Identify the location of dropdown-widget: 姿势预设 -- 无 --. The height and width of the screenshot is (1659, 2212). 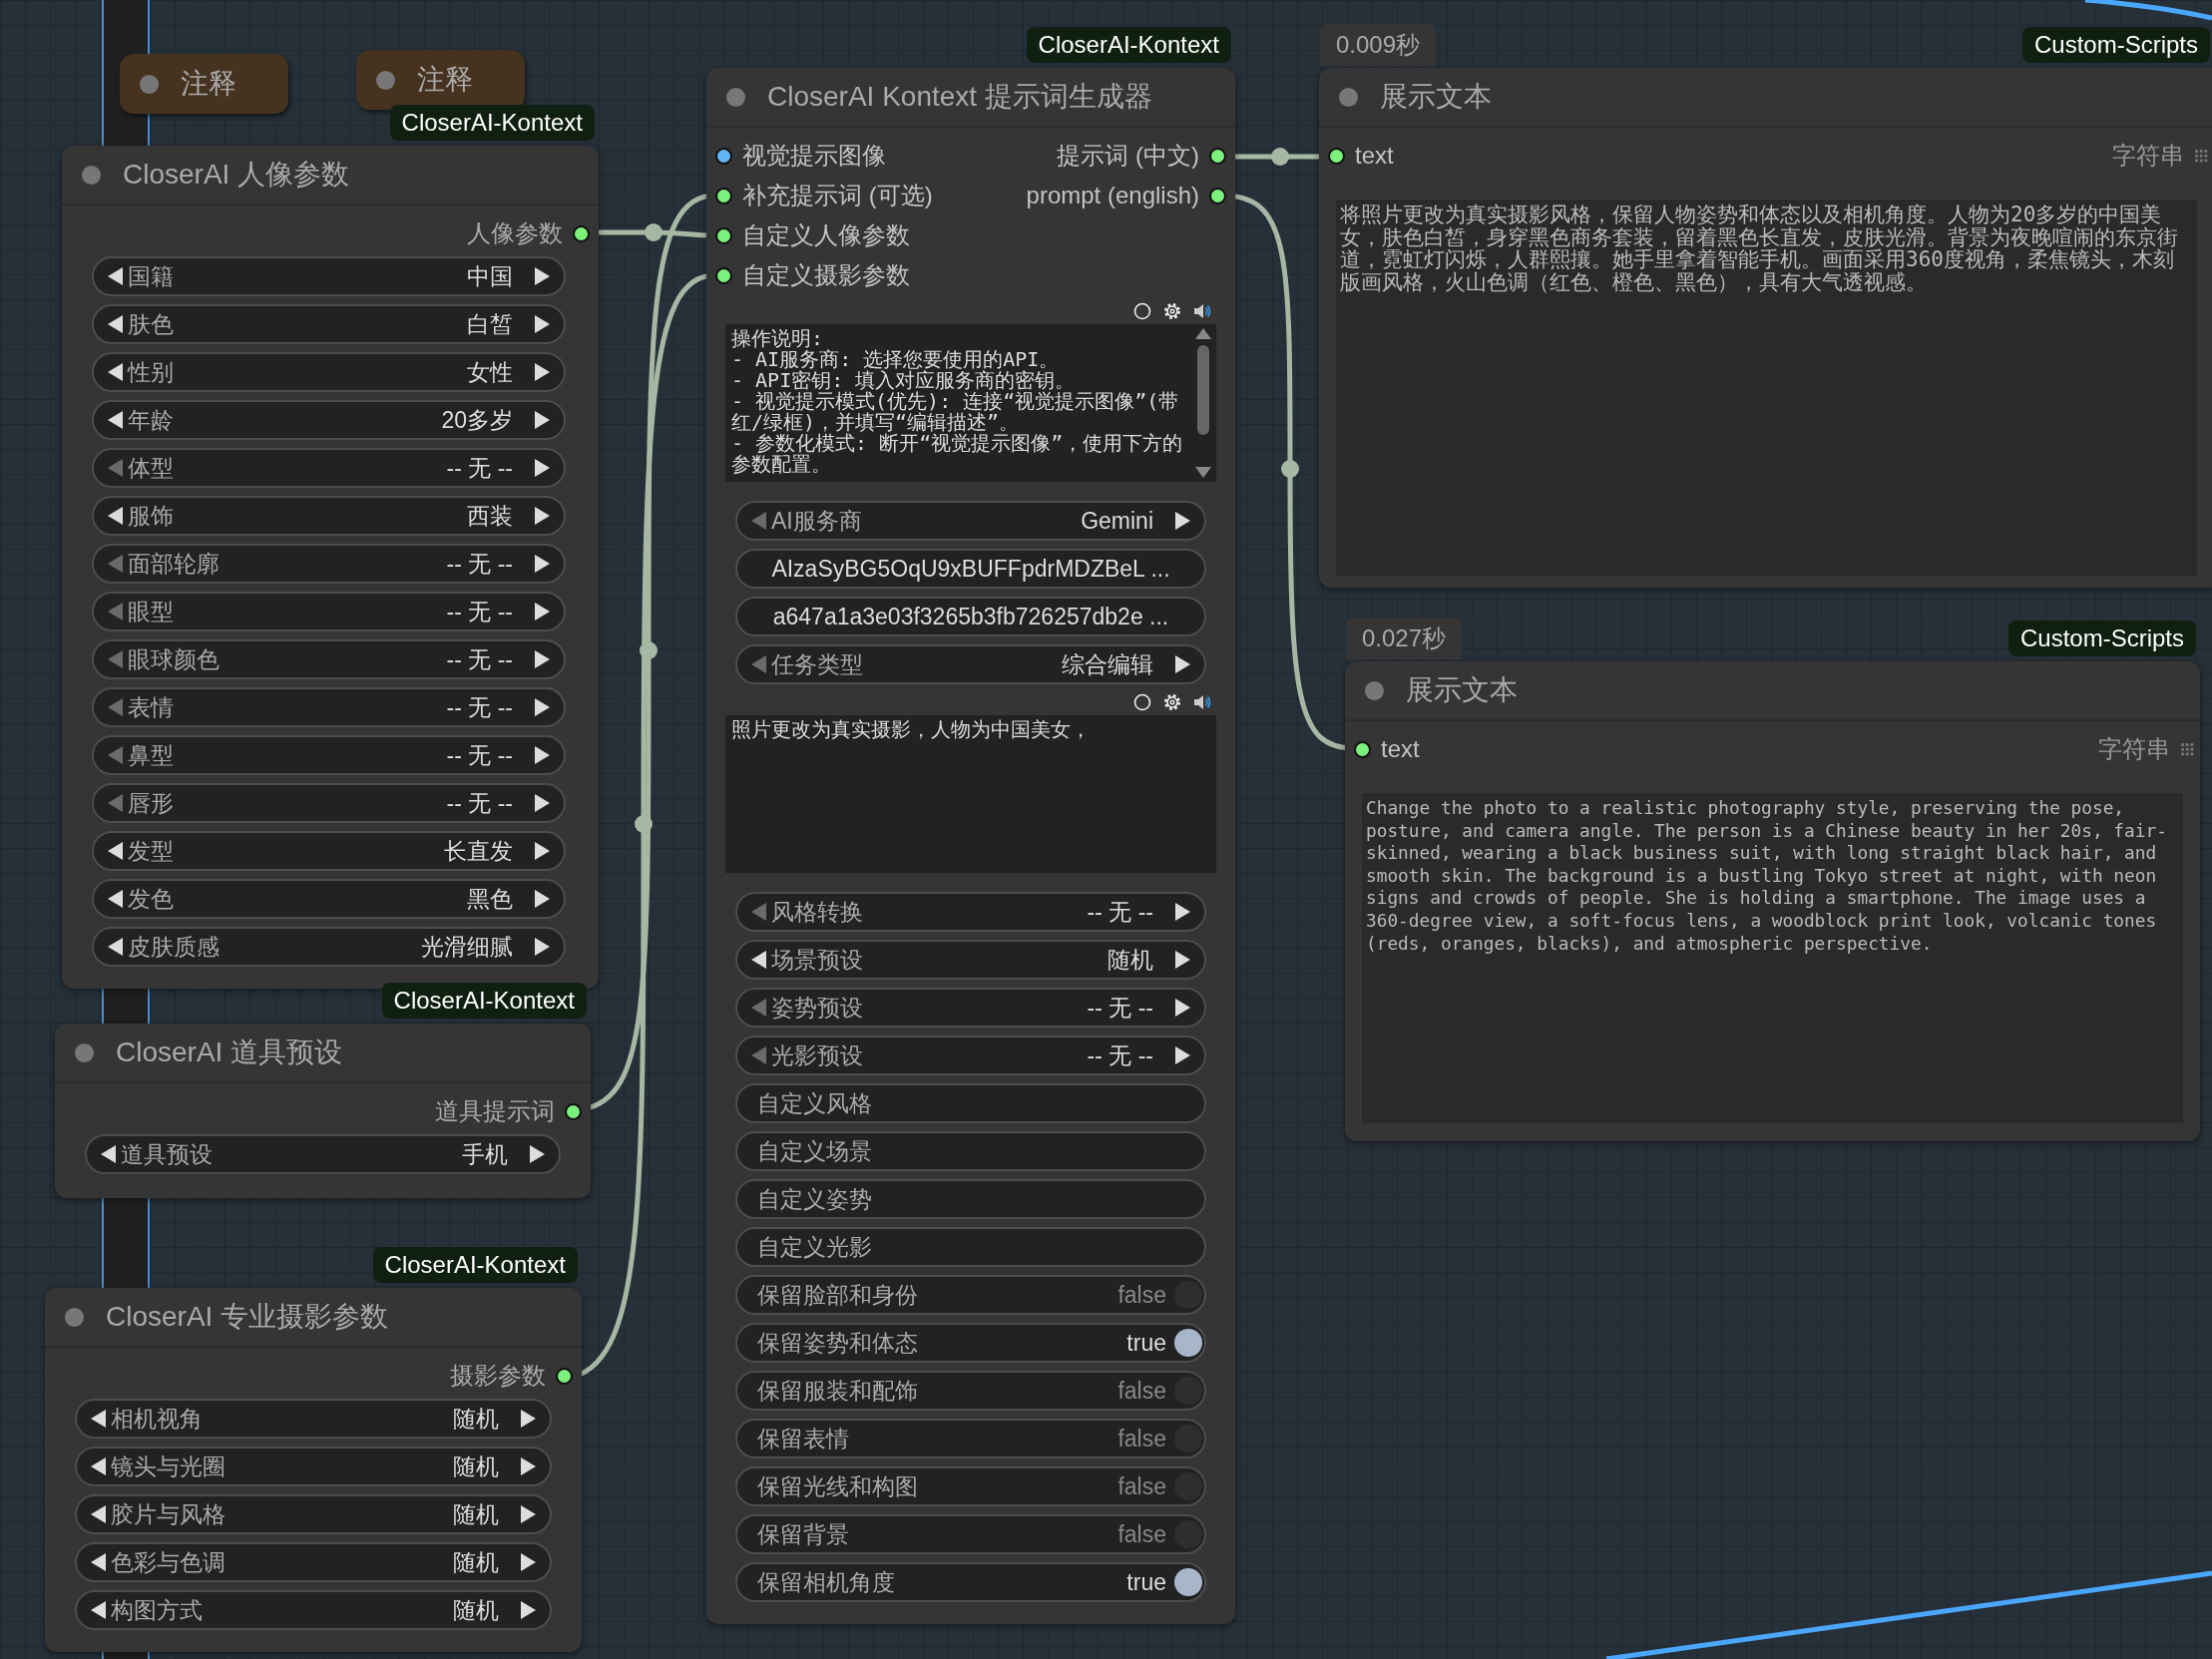
(971, 1008).